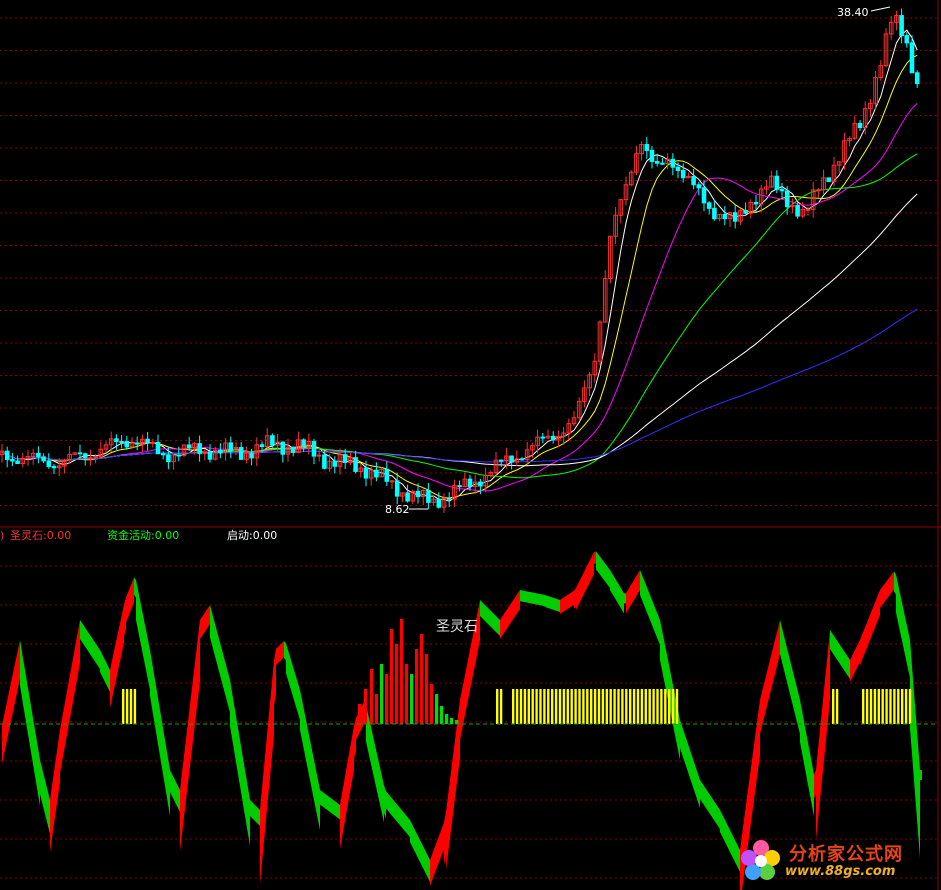 The height and width of the screenshot is (890, 941). Describe the element at coordinates (143, 535) in the screenshot. I see `legend-zijinhuodong: 资金活动:0.00` at that location.